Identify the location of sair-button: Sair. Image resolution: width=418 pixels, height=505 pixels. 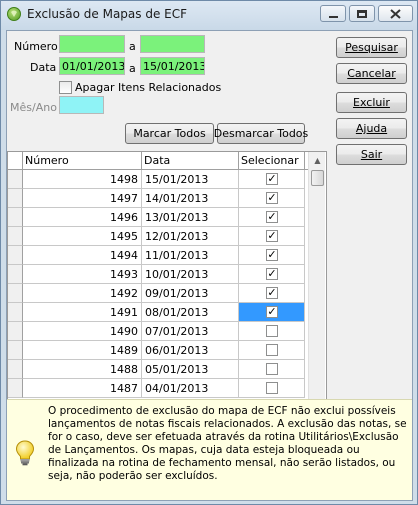
(371, 154).